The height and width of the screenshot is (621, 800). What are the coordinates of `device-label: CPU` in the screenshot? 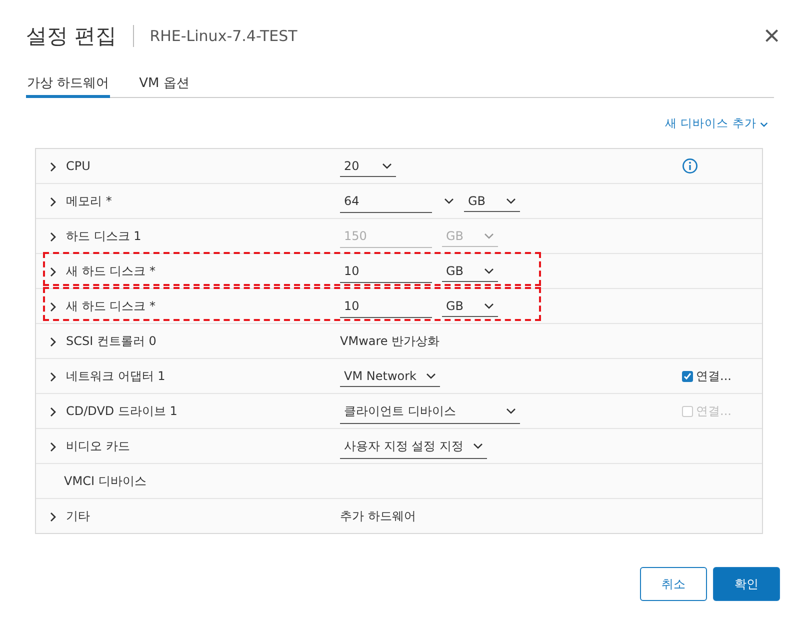 It's located at (79, 166).